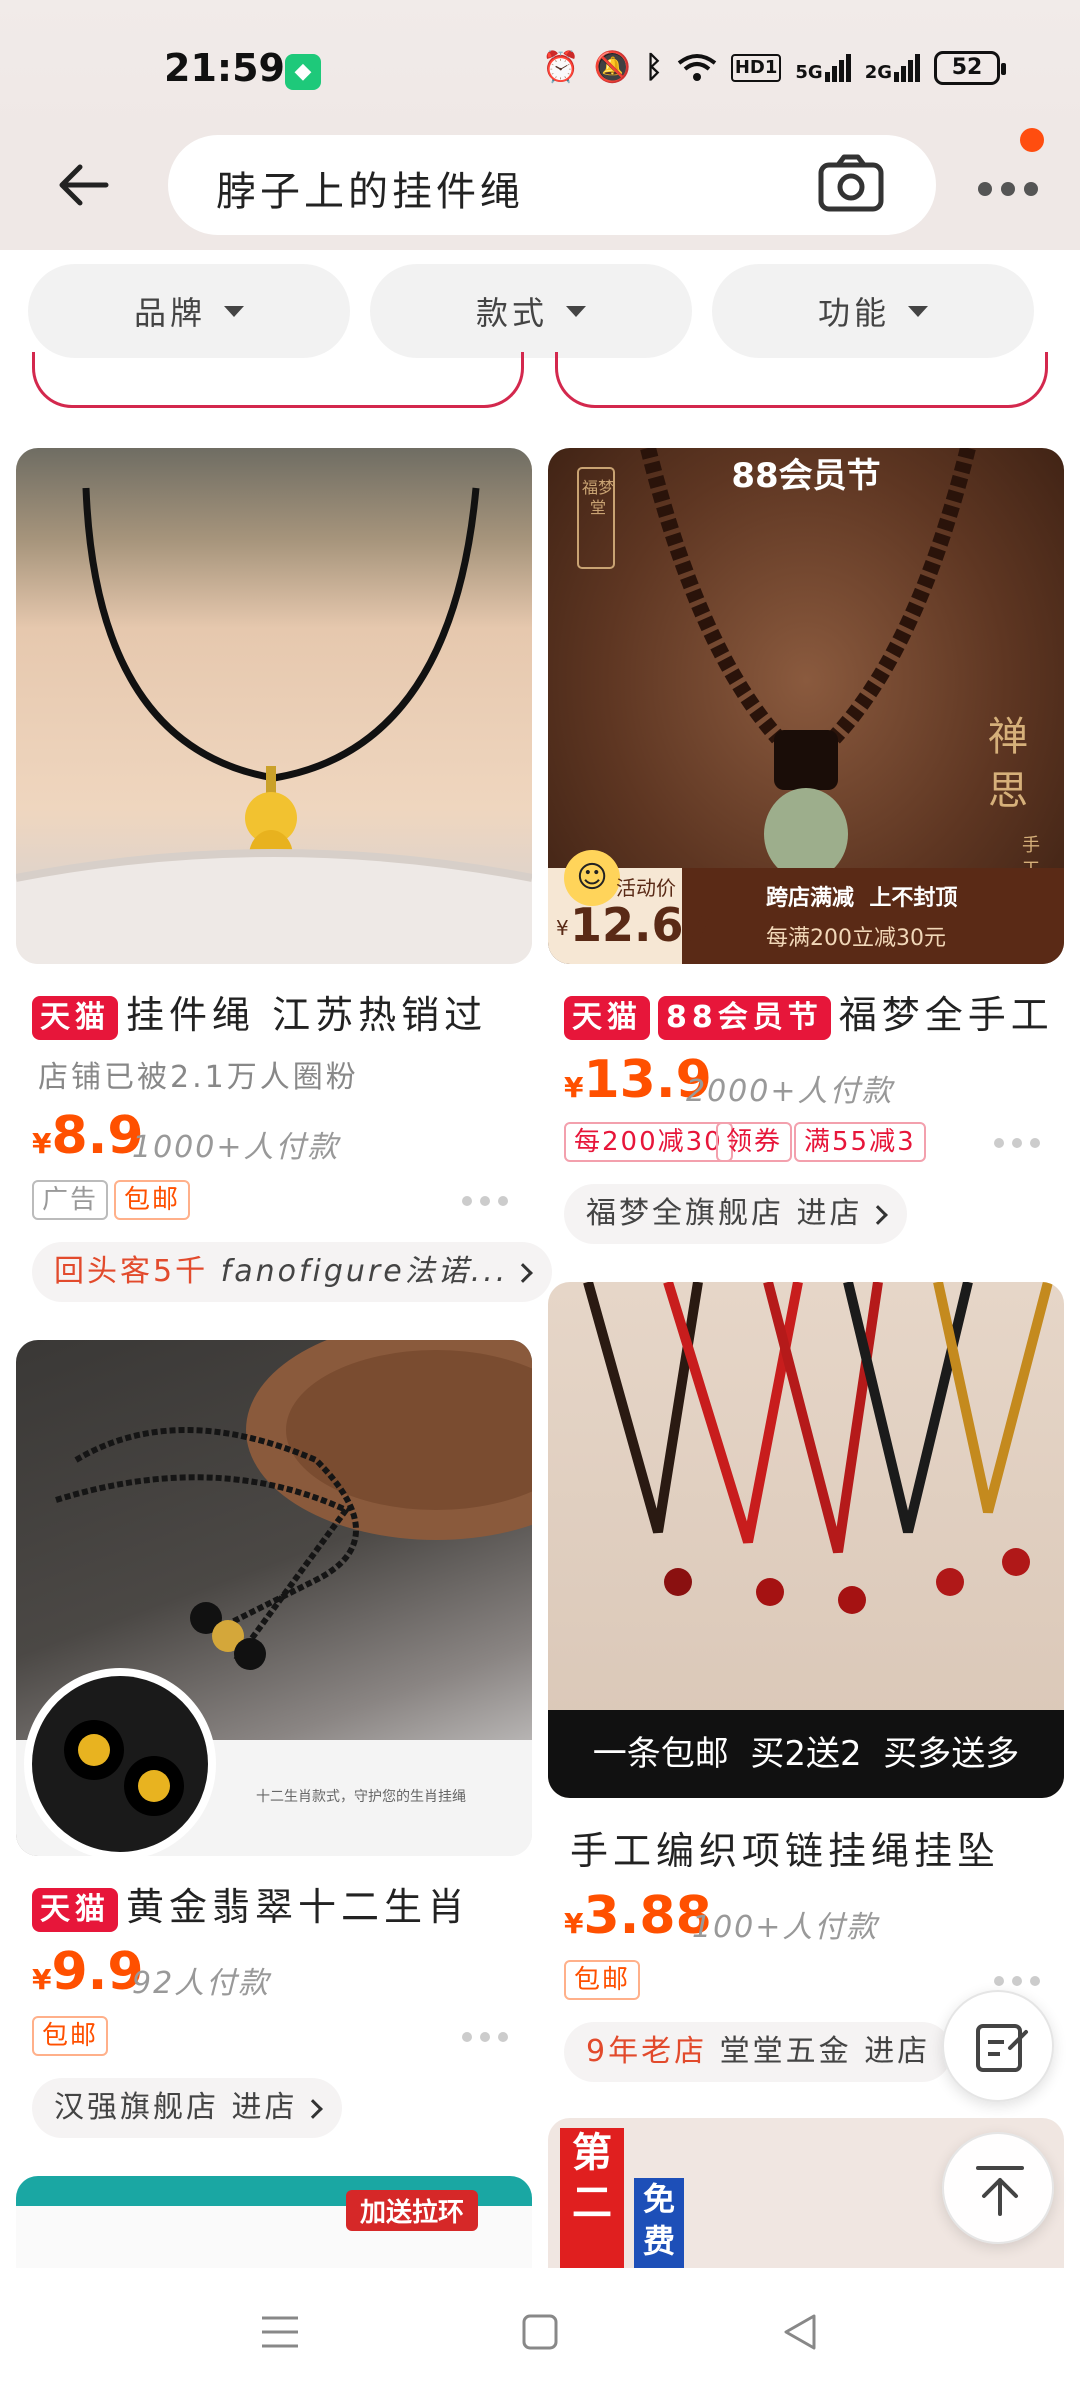 The image size is (1080, 2400). Describe the element at coordinates (643, 925) in the screenshot. I see `promo-price: 12.67` at that location.